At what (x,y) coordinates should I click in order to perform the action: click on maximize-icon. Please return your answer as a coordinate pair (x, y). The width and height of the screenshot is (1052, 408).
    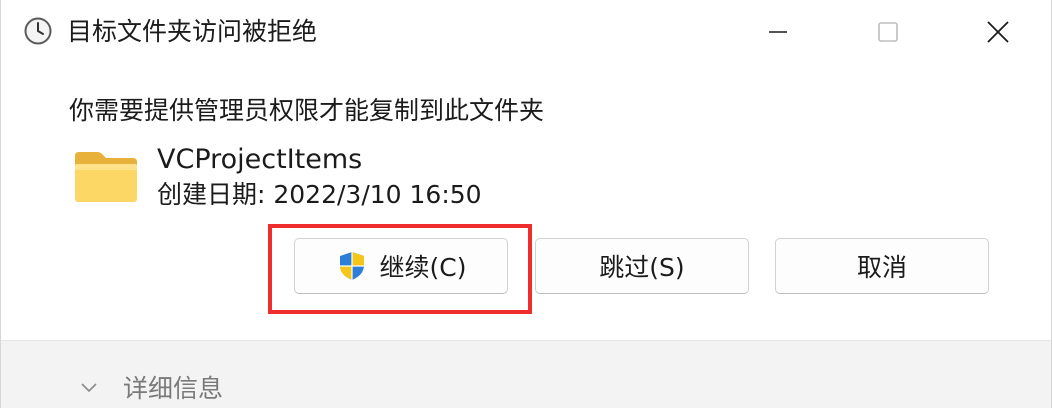
    Looking at the image, I should click on (888, 32).